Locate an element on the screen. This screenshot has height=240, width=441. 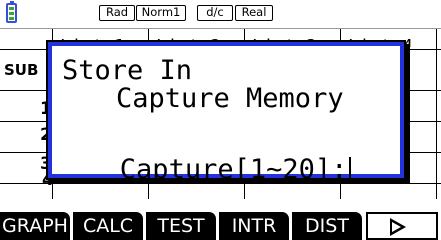
dialog-title: Store In is located at coordinates (127, 70).